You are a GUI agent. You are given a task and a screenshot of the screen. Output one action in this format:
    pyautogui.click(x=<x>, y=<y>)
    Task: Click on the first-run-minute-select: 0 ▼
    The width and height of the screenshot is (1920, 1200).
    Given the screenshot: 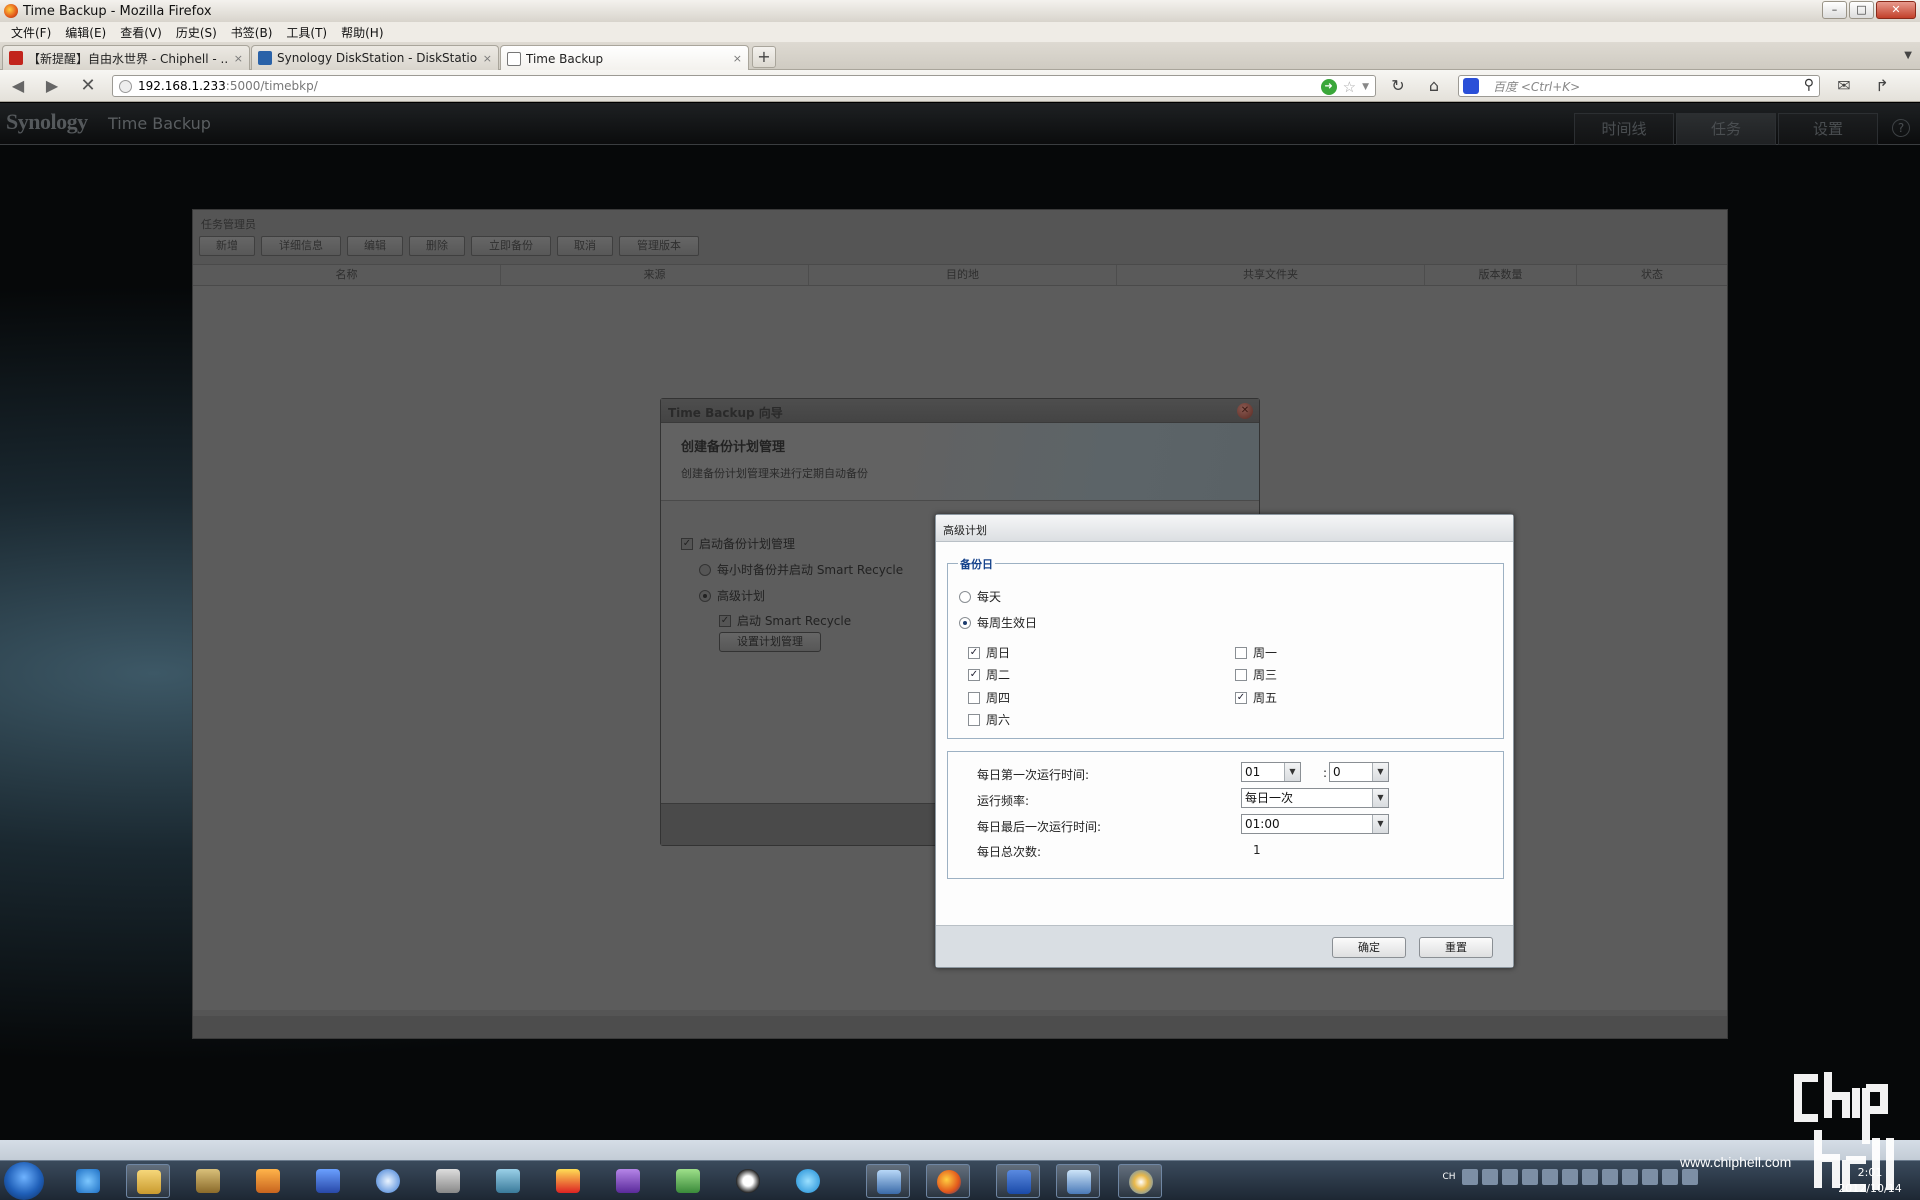 What is the action you would take?
    pyautogui.click(x=1359, y=772)
    